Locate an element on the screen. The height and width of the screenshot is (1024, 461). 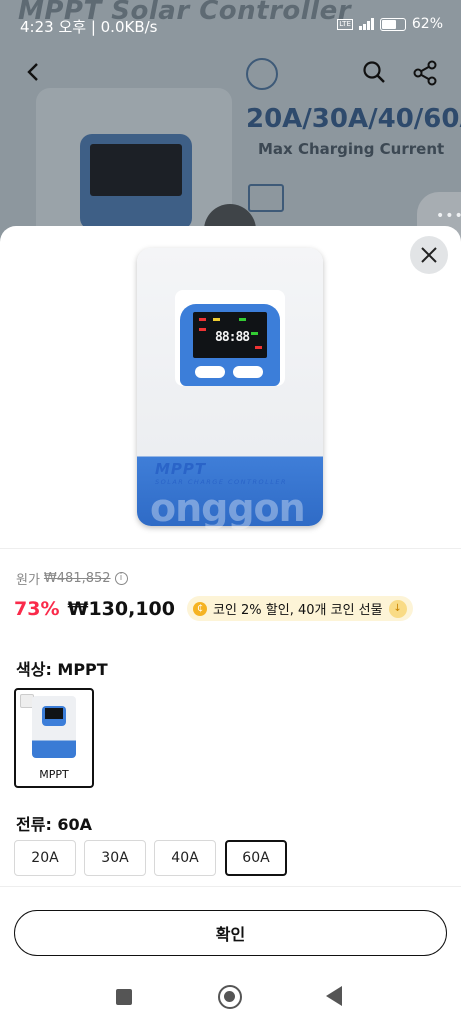
back-button is located at coordinates (34, 72).